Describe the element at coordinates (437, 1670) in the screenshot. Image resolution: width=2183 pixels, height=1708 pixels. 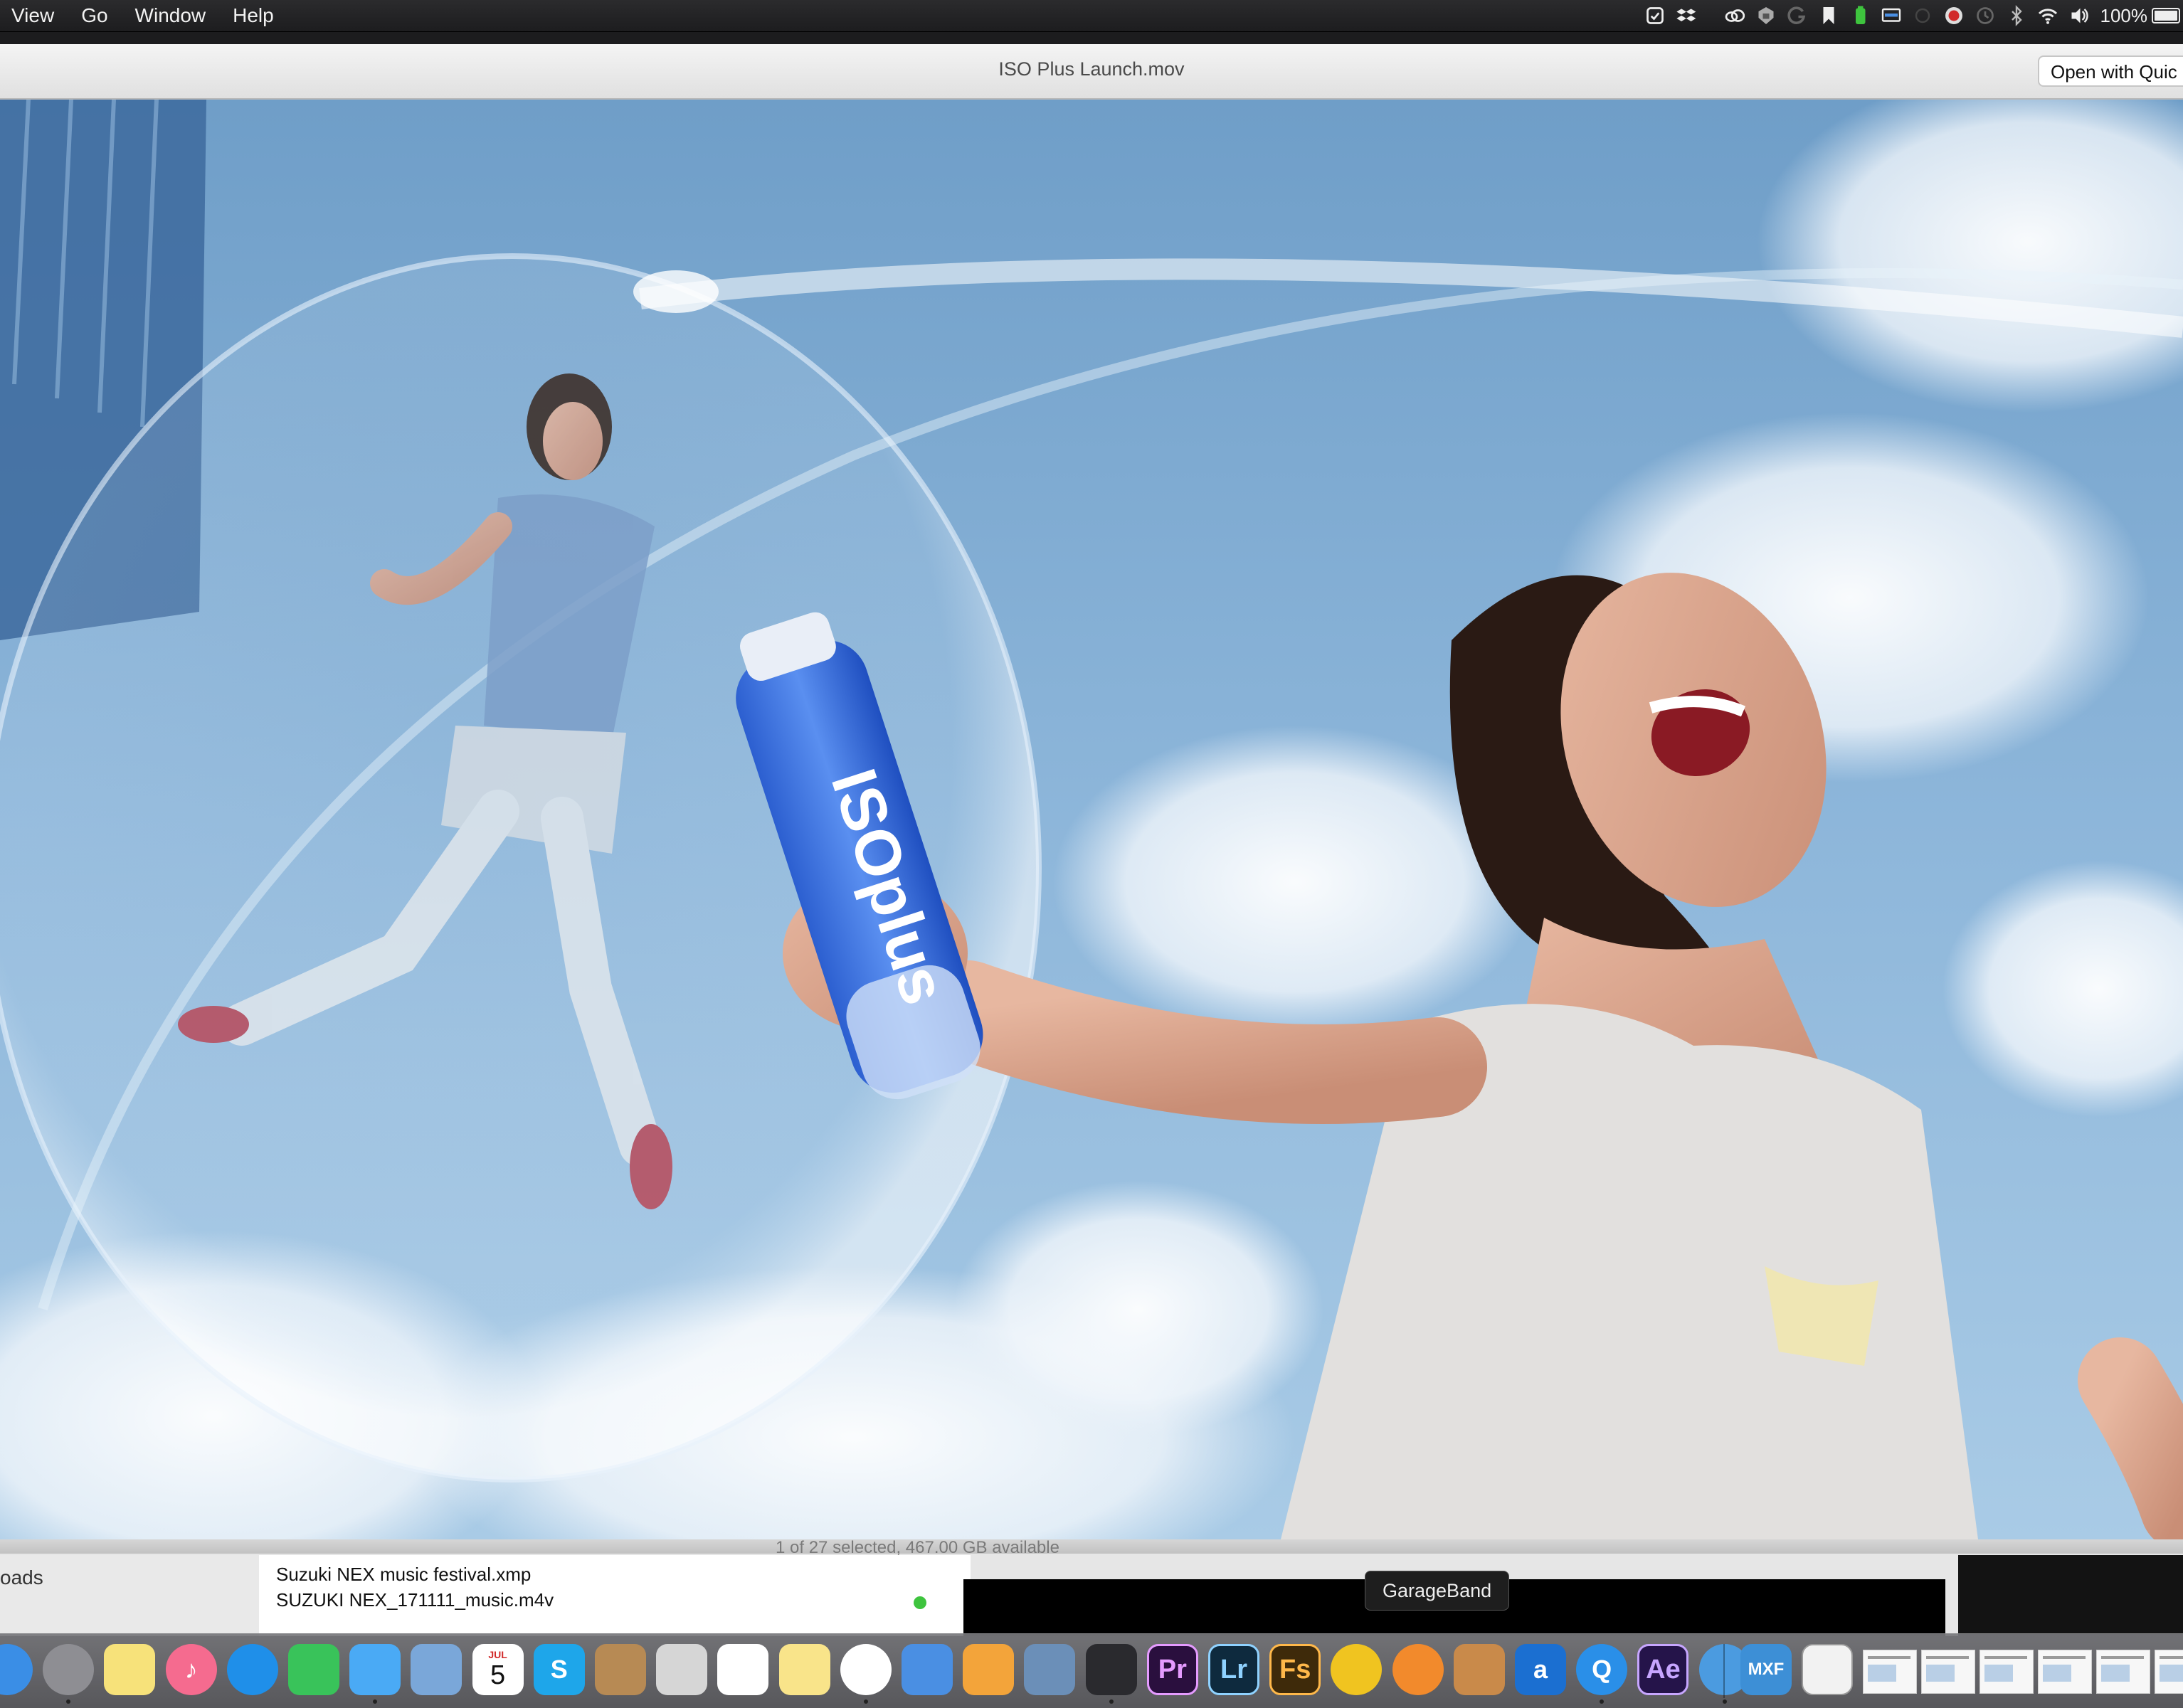
I see `preview-icon` at that location.